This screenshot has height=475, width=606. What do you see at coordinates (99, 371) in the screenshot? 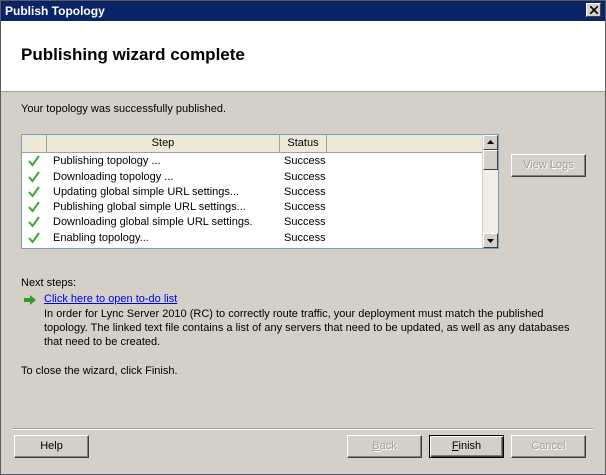
I see `close-hint-text: To close the wizard, click Finish.` at bounding box center [99, 371].